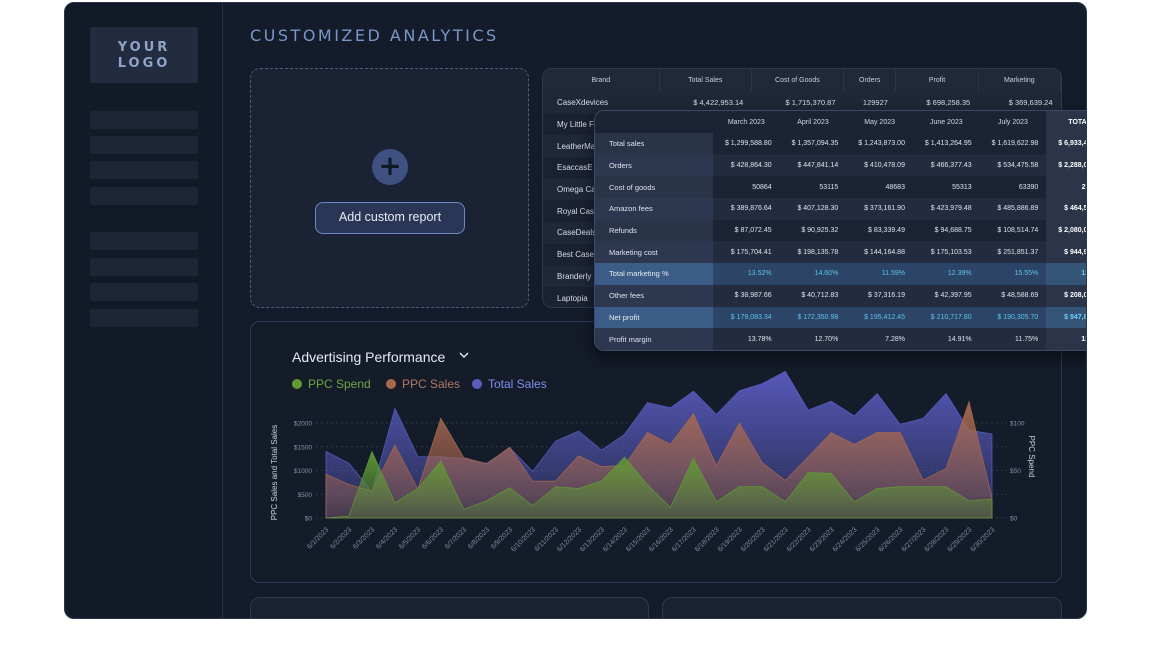 This screenshot has width=1150, height=665. Describe the element at coordinates (815, 144) in the screenshot. I see `cell: $ 1,357,094.35` at that location.